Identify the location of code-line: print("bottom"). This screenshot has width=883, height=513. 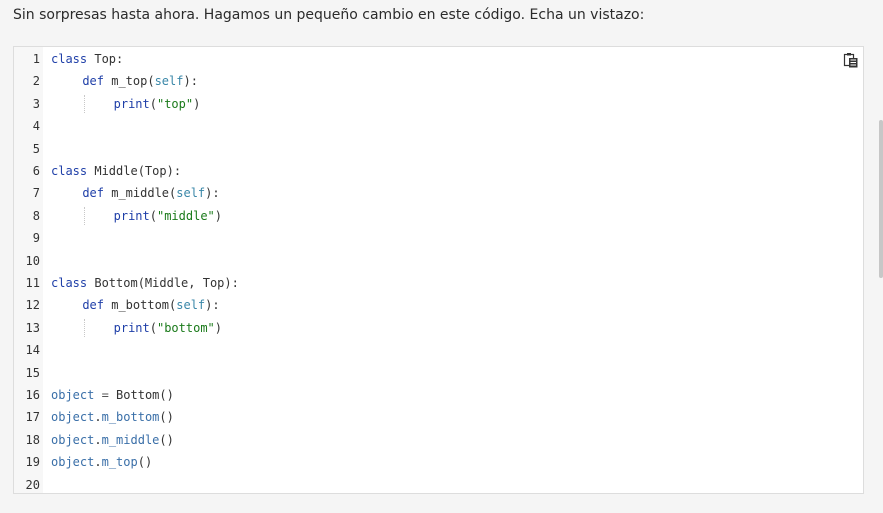
(168, 328).